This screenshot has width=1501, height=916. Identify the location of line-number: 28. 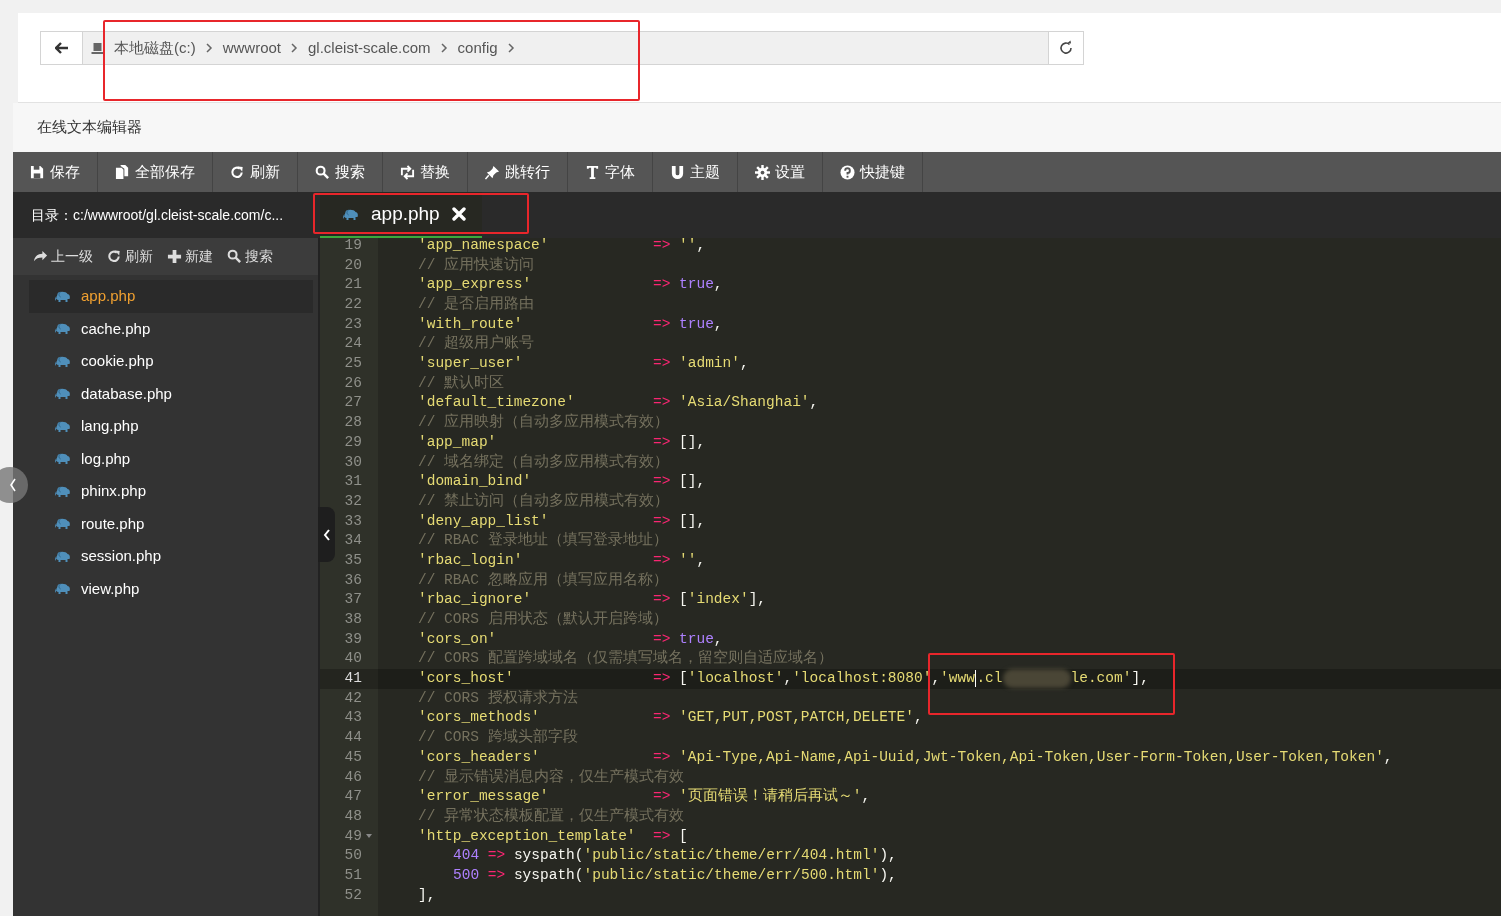
(352, 423).